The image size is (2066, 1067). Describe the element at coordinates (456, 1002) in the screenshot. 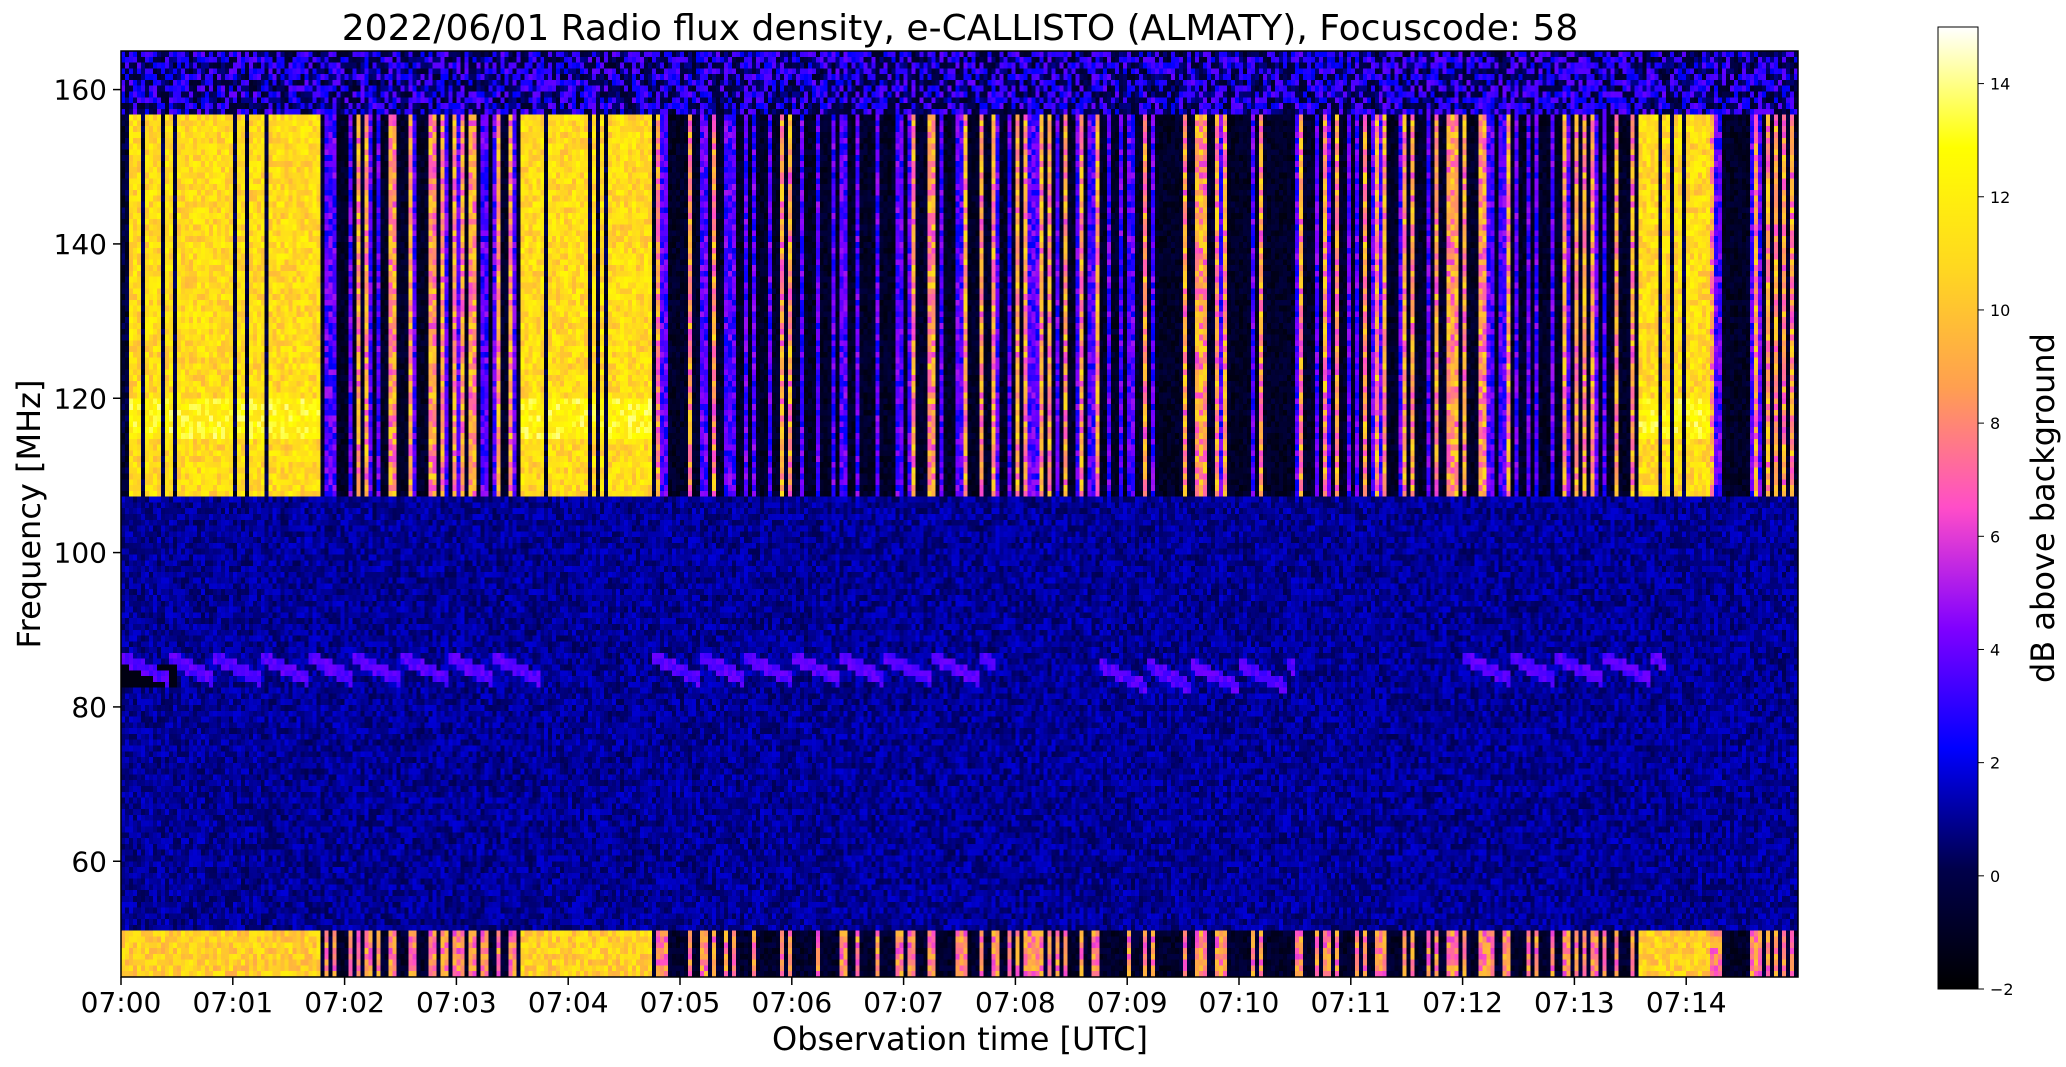

I see `x-tick-label: 07:03` at that location.